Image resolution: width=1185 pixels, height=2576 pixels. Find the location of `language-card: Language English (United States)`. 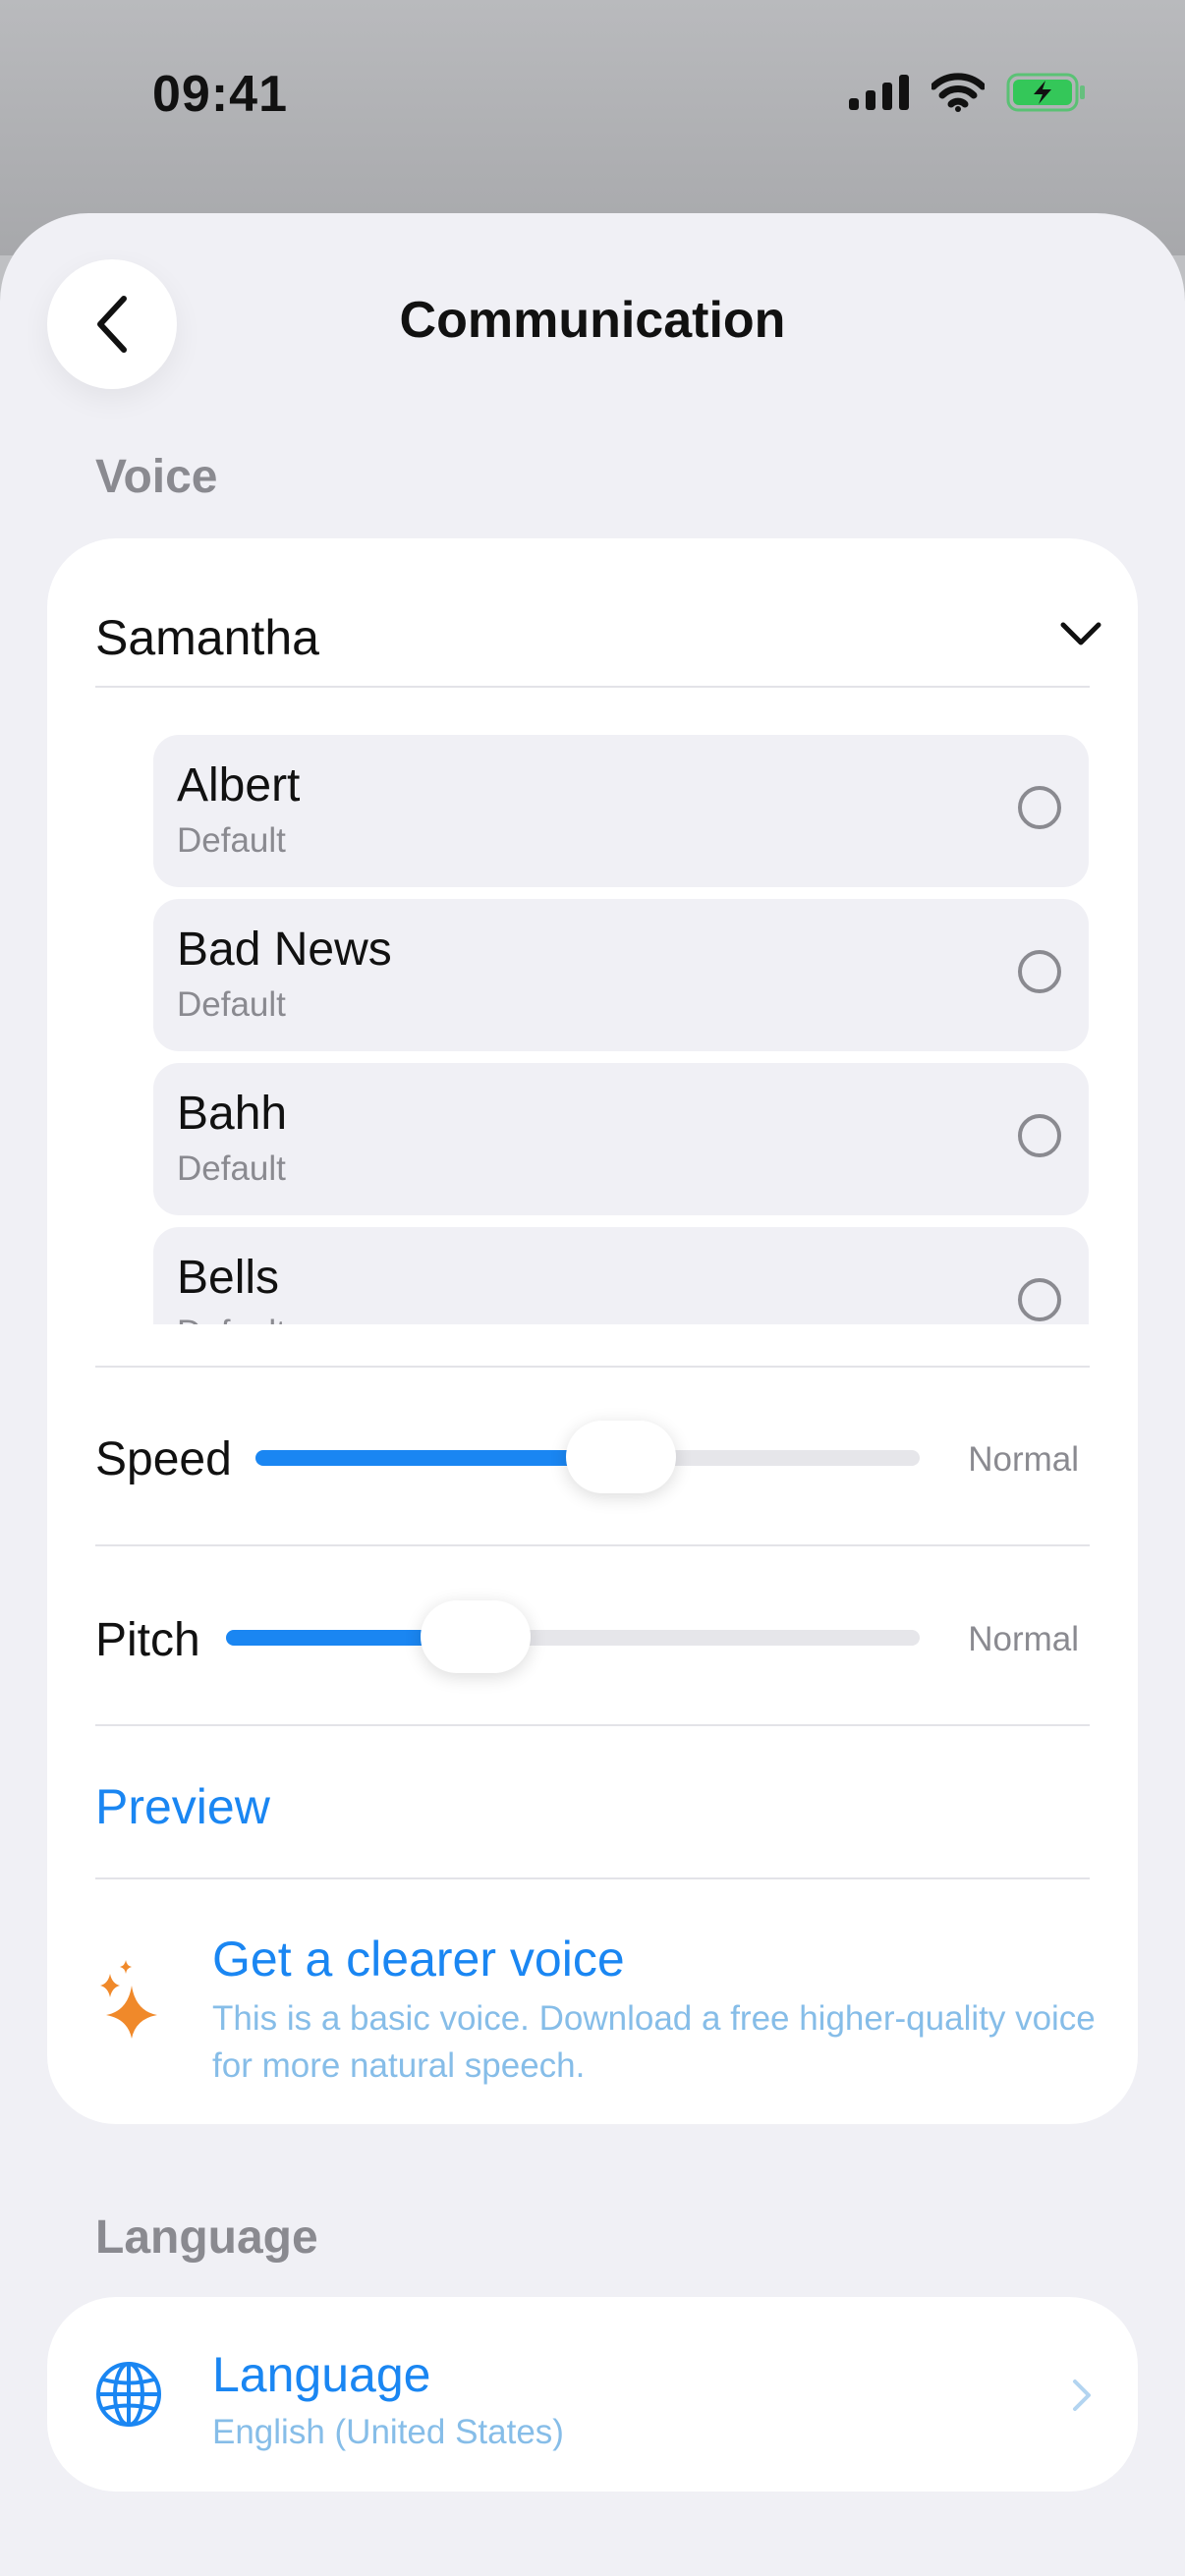

language-card: Language English (United States) is located at coordinates (592, 2394).